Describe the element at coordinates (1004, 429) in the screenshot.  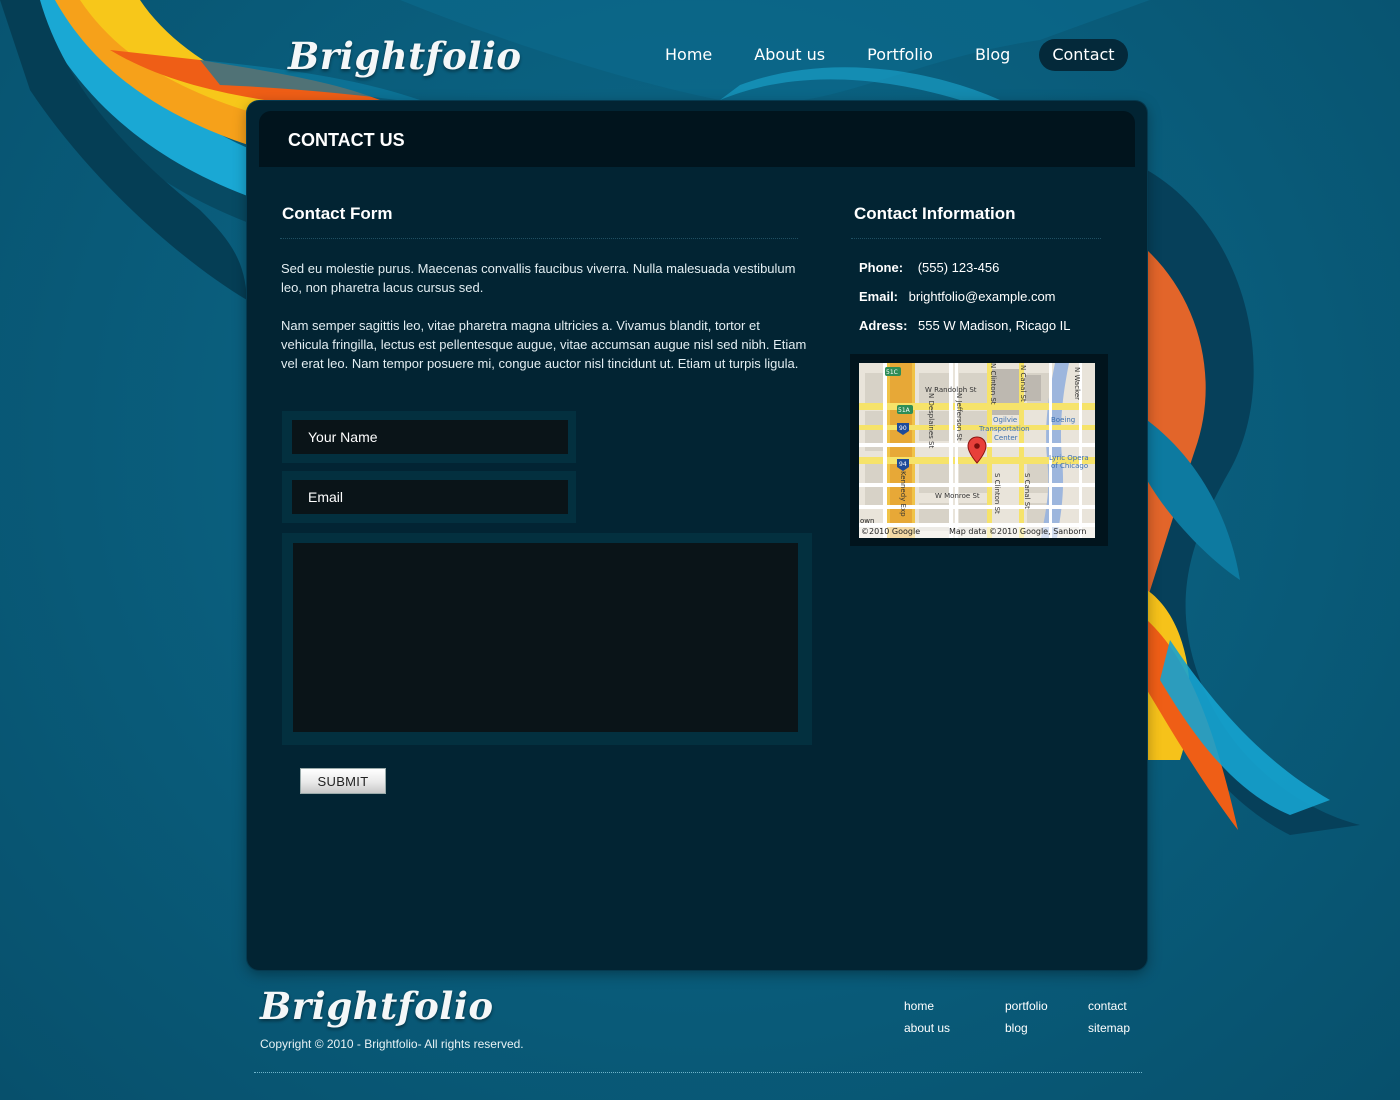
I see `svg-text: Transportation` at that location.